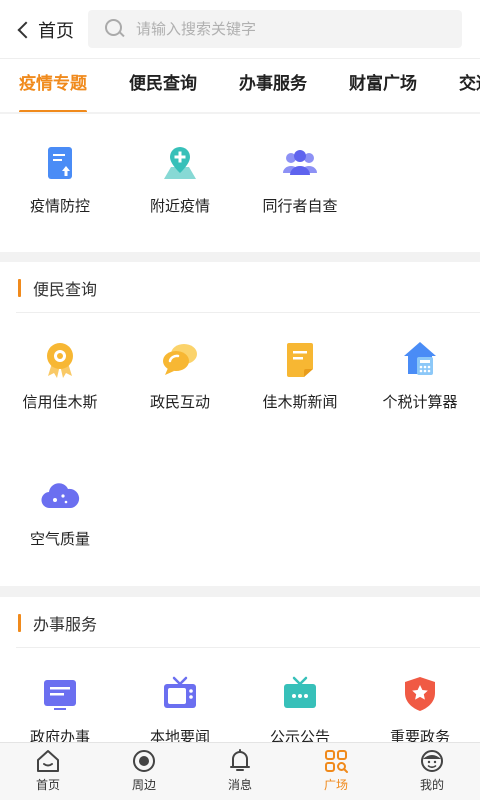 This screenshot has width=480, height=800. I want to click on back-label: 首页, so click(56, 31).